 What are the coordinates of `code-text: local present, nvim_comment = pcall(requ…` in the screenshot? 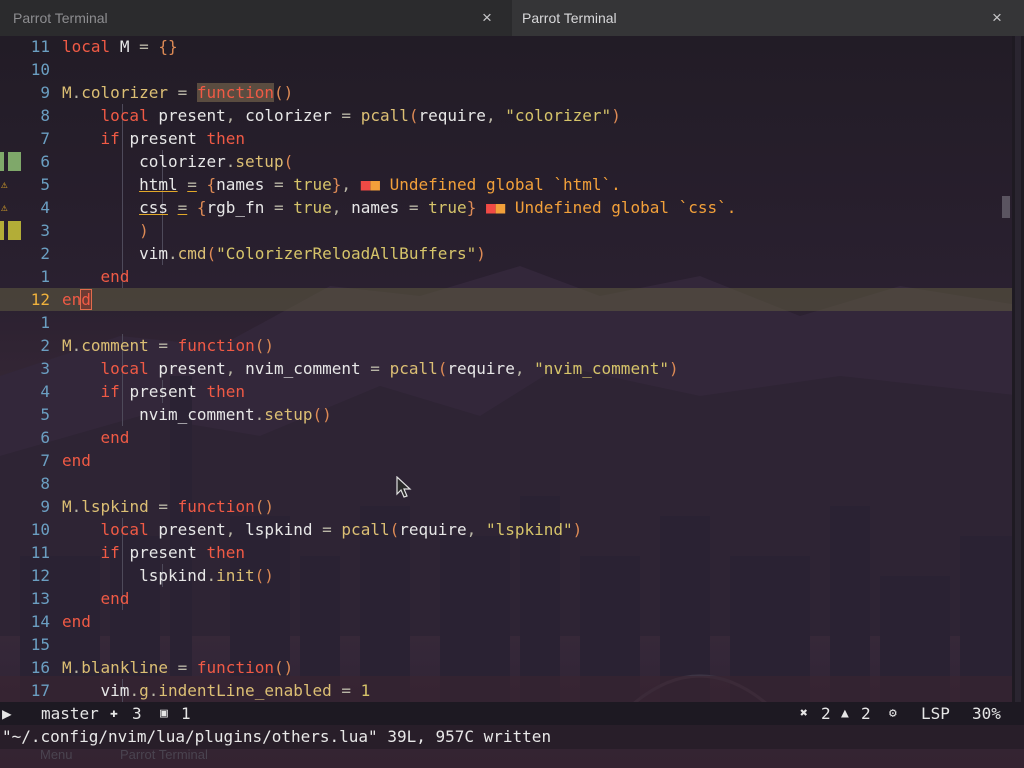 It's located at (370, 368).